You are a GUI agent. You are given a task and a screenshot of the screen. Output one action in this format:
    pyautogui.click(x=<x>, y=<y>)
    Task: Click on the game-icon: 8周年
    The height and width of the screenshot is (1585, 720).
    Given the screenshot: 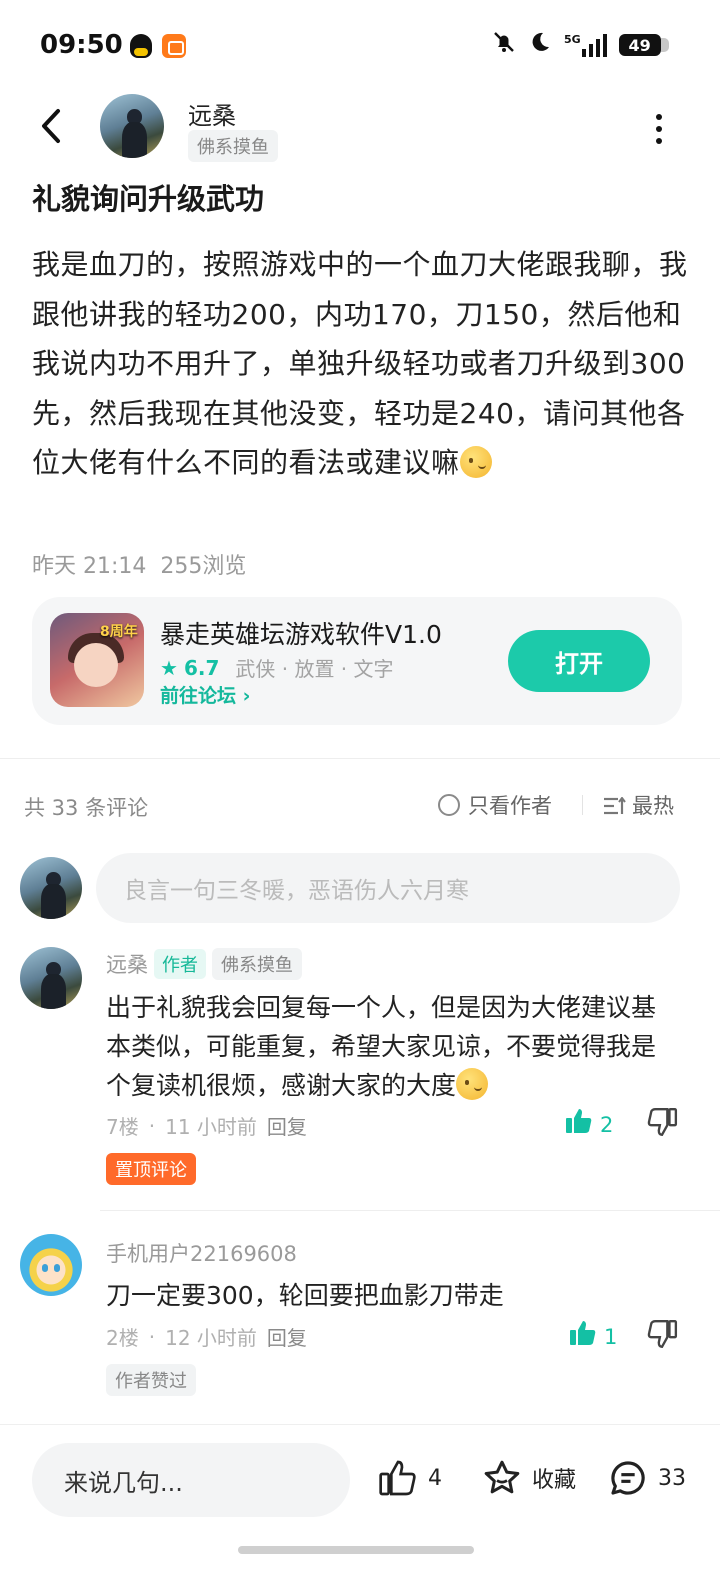 What is the action you would take?
    pyautogui.click(x=97, y=660)
    